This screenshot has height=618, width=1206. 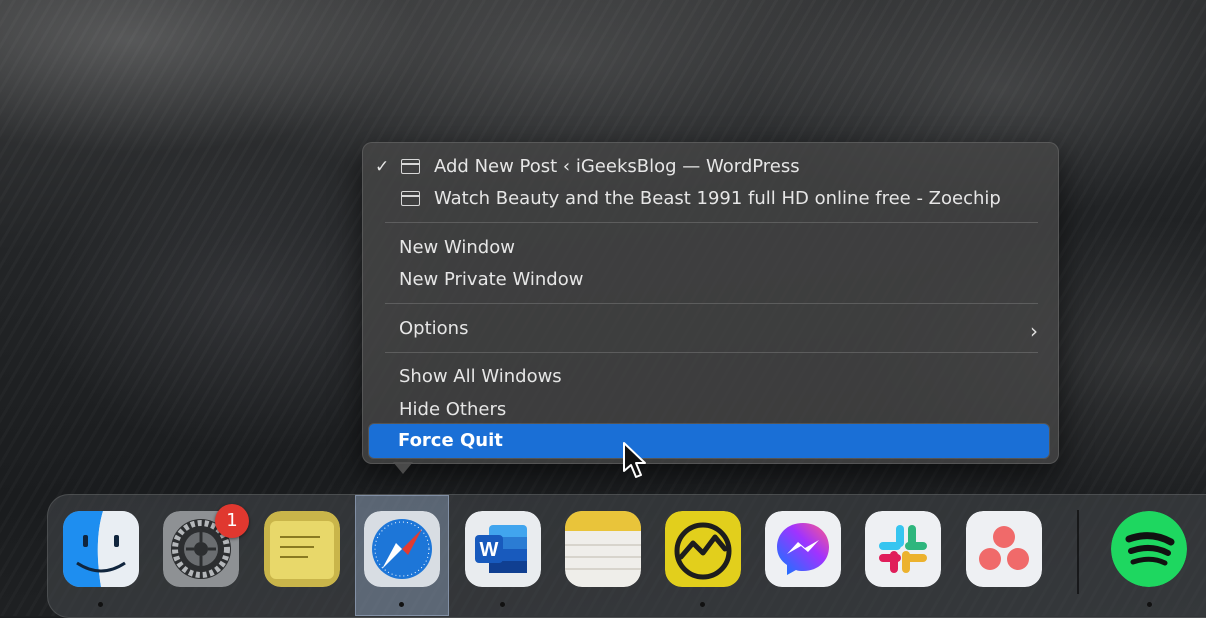 I want to click on dock-app-messenger, so click(x=803, y=549).